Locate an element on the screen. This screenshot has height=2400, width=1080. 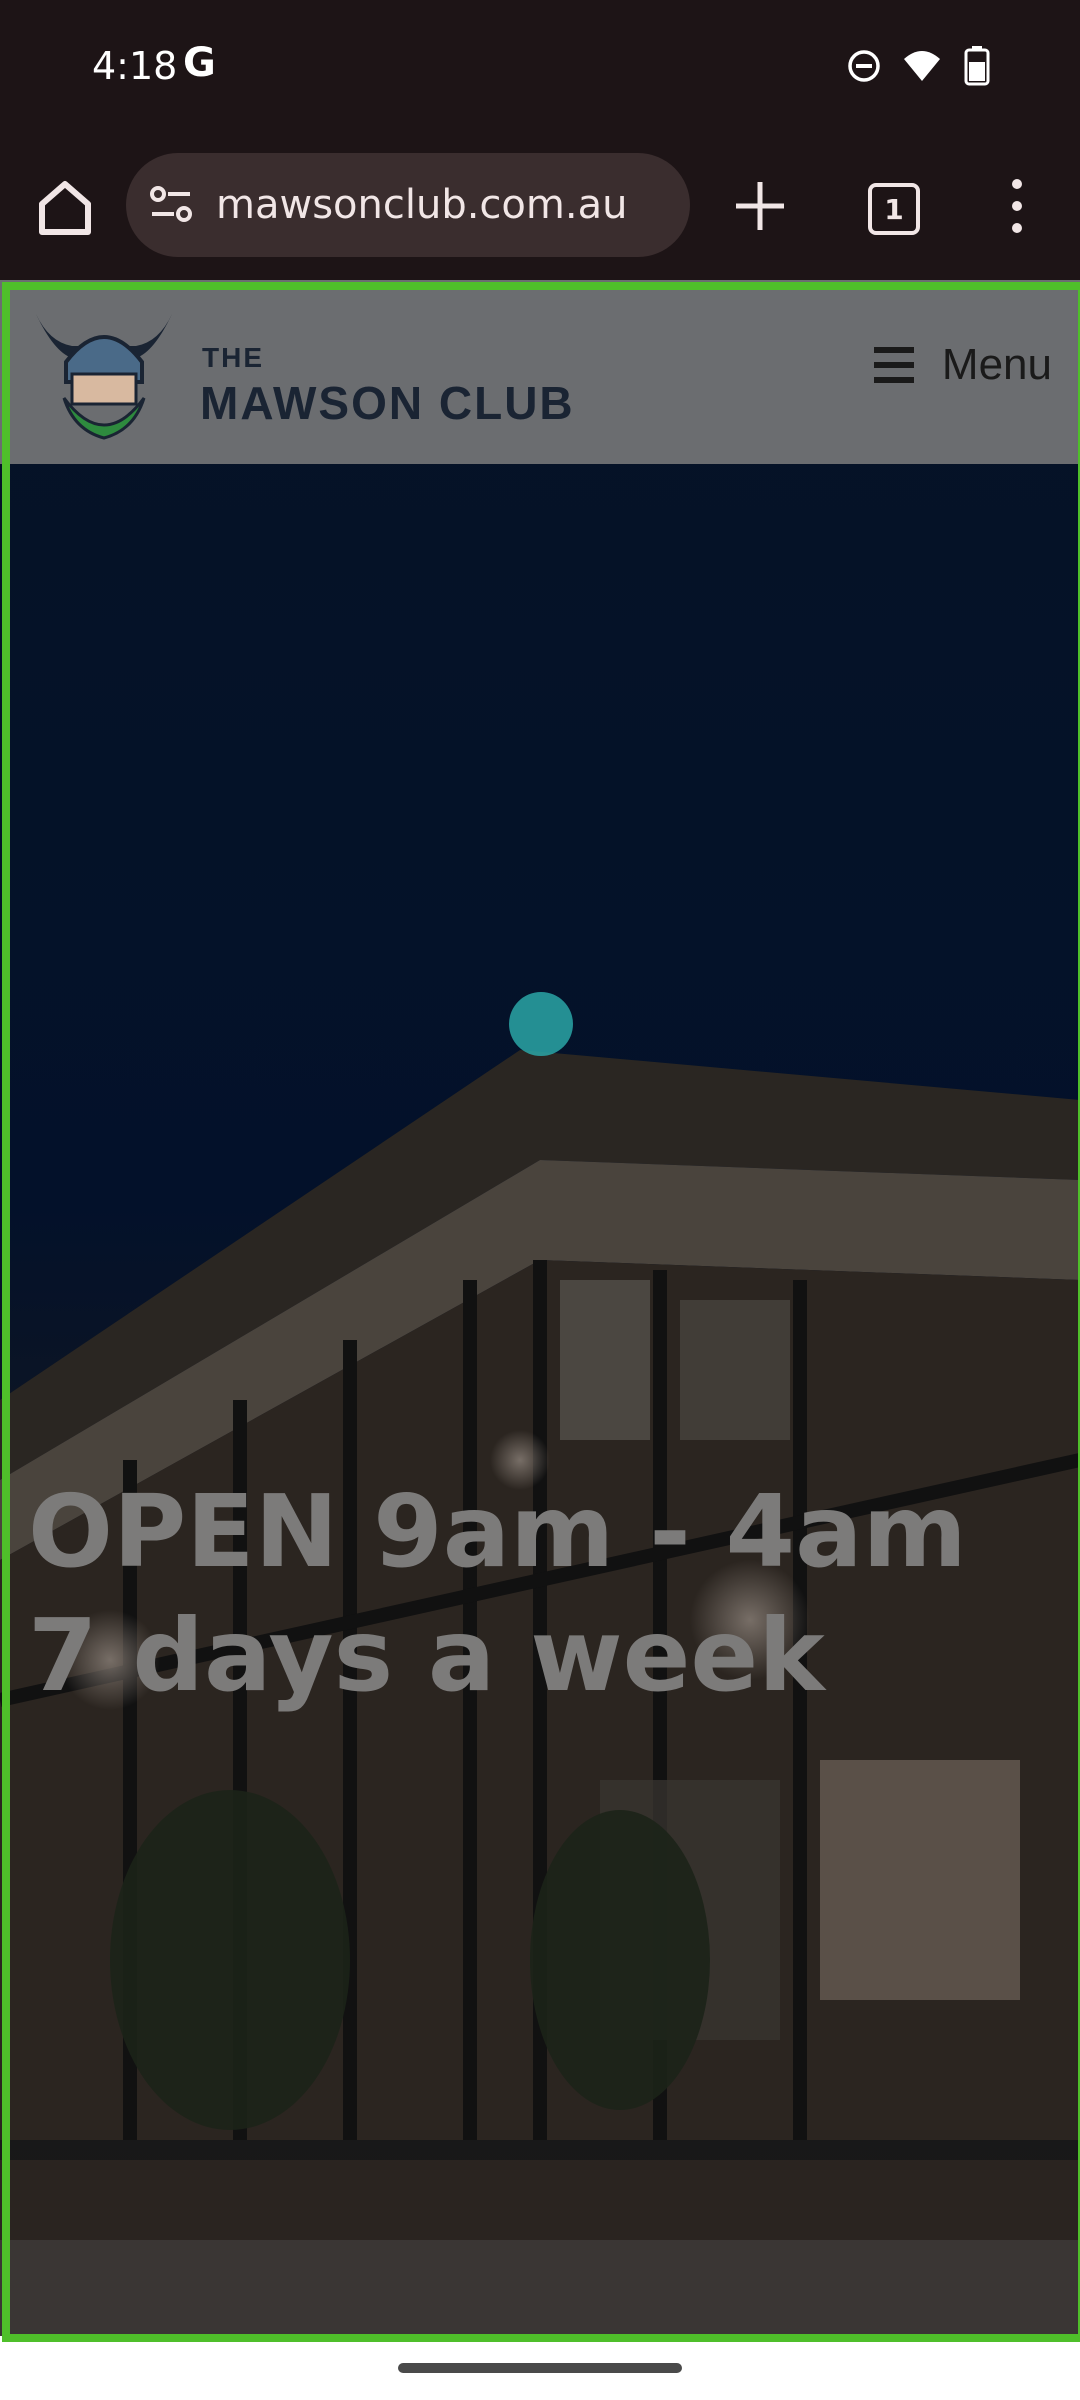
do-not-disturb-icon is located at coordinates (864, 68).